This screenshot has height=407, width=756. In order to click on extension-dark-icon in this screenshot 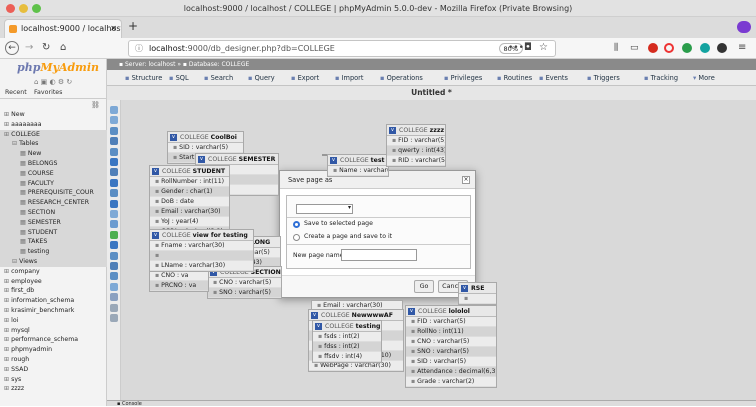, I will do `click(722, 48)`.